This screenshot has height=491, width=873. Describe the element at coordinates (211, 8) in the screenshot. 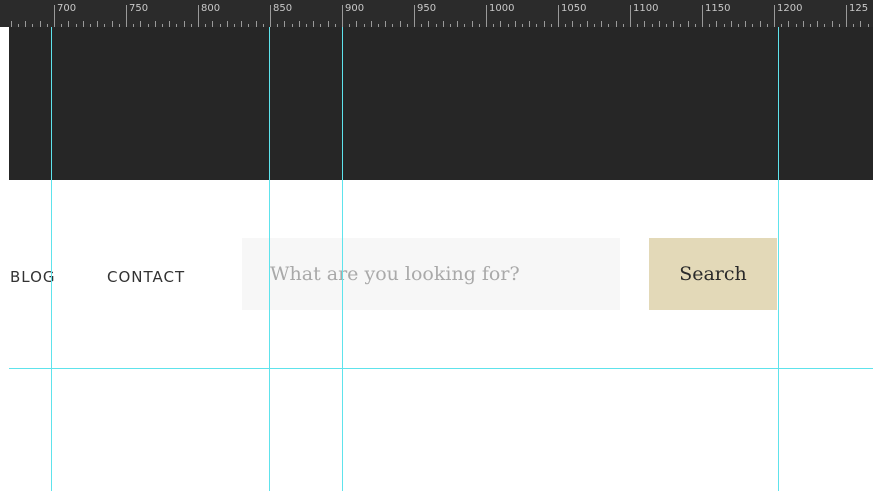

I see `ruler-label-800: 800` at that location.